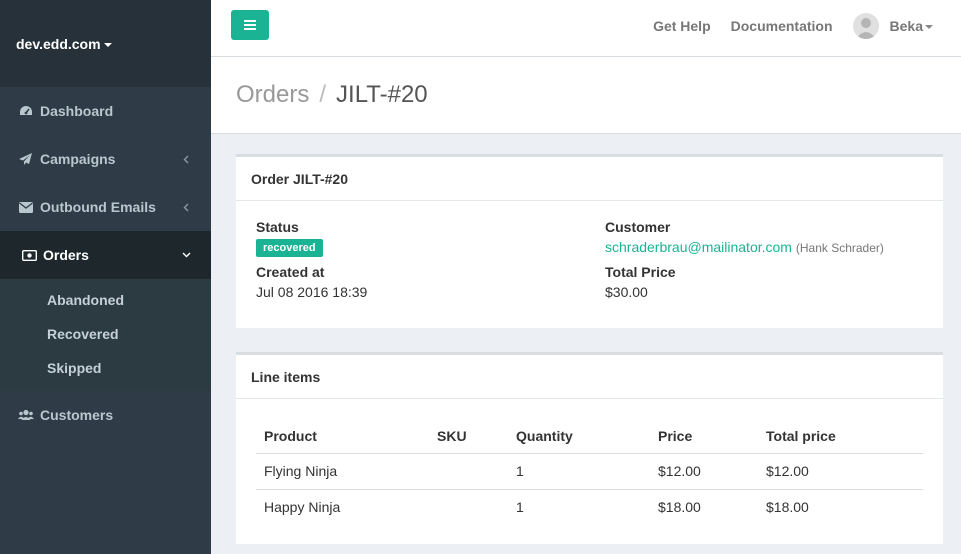  I want to click on user-name: Beka, so click(906, 26).